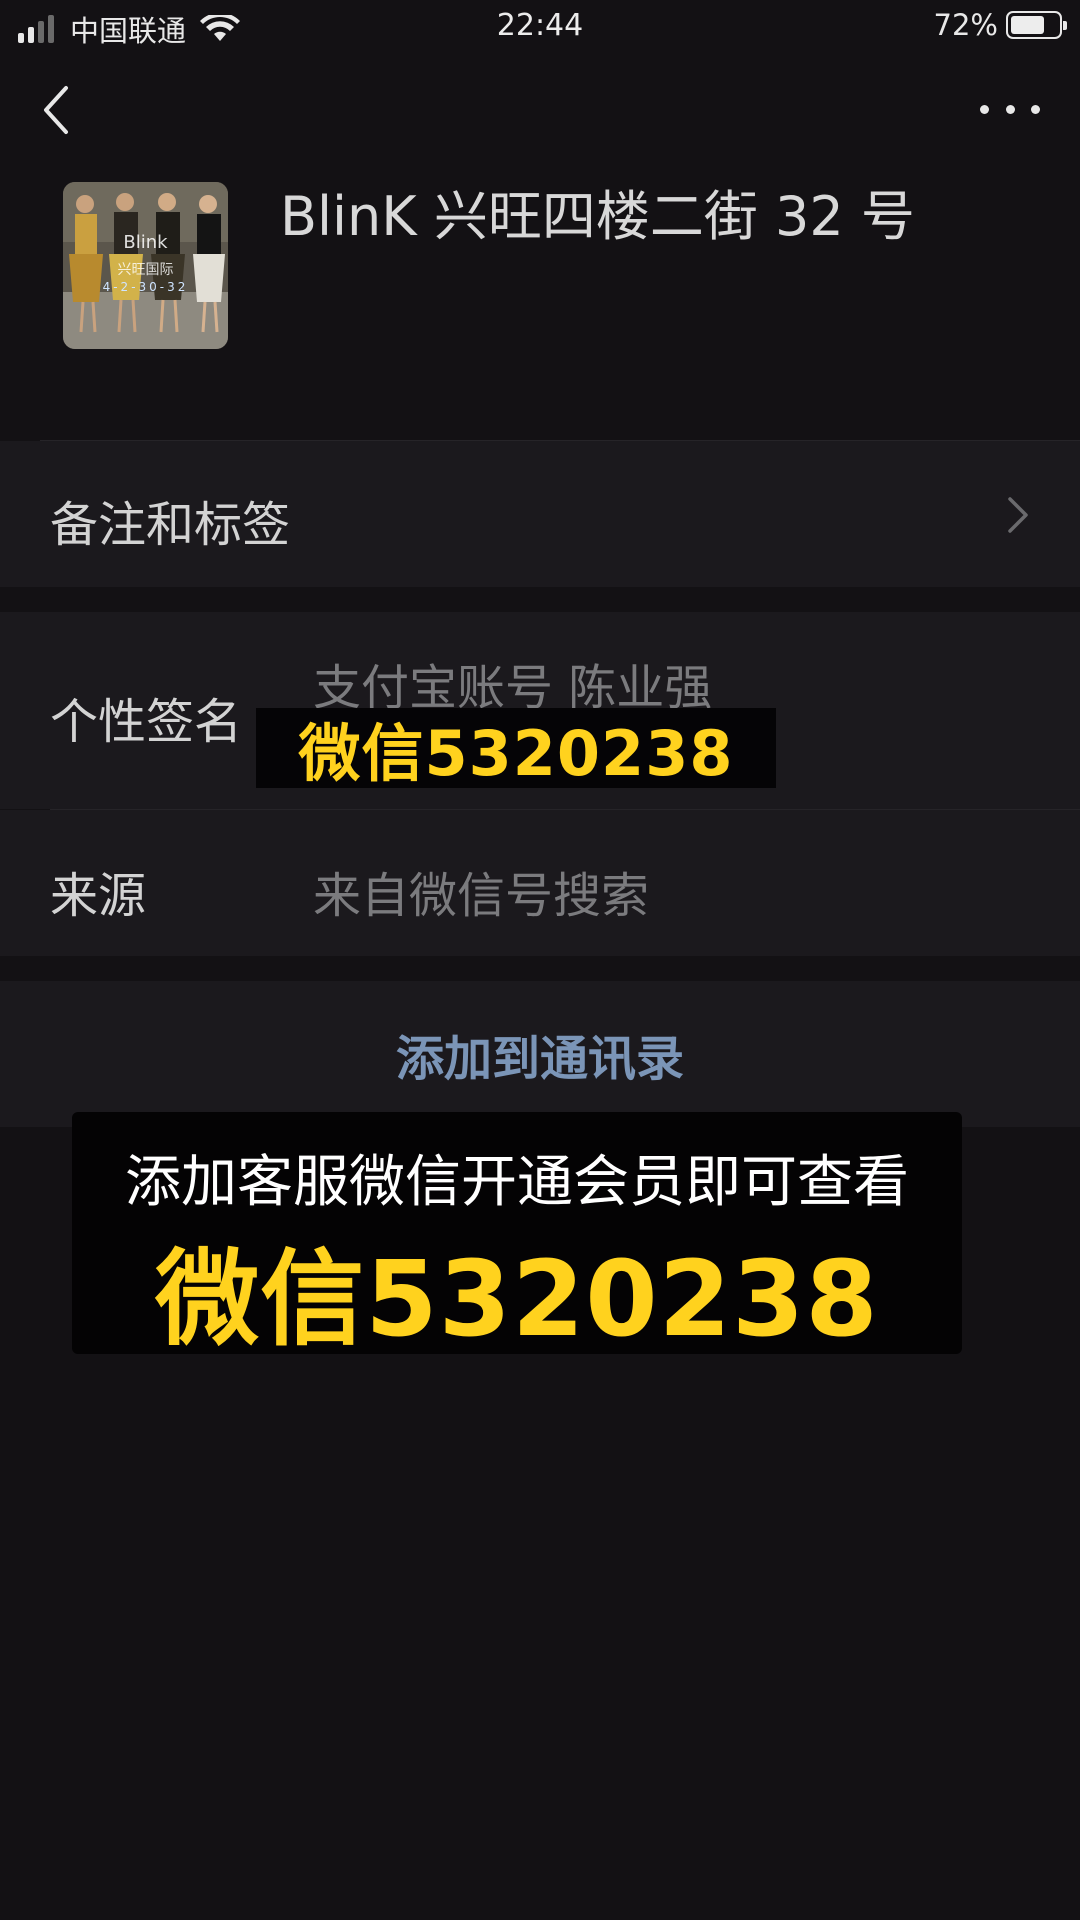  What do you see at coordinates (1010, 109) in the screenshot?
I see `more-options-button` at bounding box center [1010, 109].